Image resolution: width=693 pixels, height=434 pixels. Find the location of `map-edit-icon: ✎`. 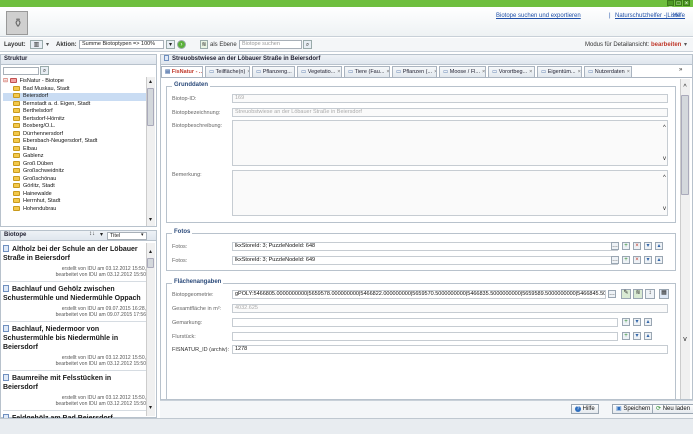

map-edit-icon: ✎ is located at coordinates (626, 294).